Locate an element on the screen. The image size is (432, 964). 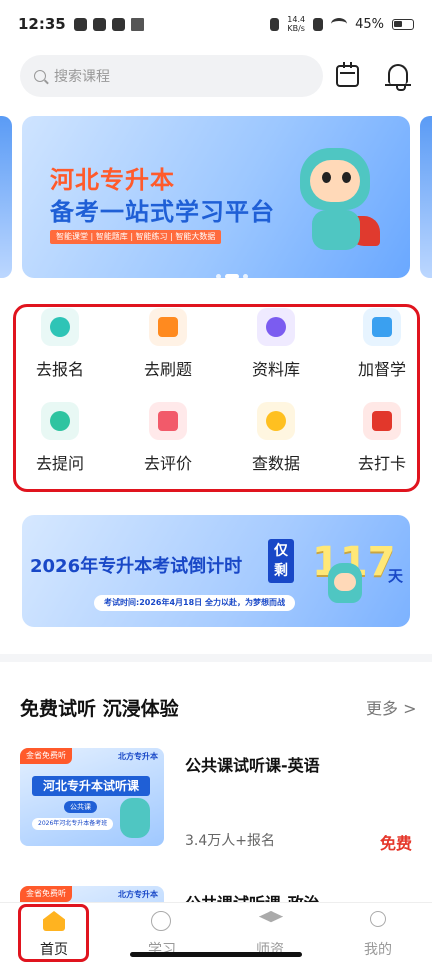
course-name: 公共课试听课-英语 is located at coordinates (252, 765).